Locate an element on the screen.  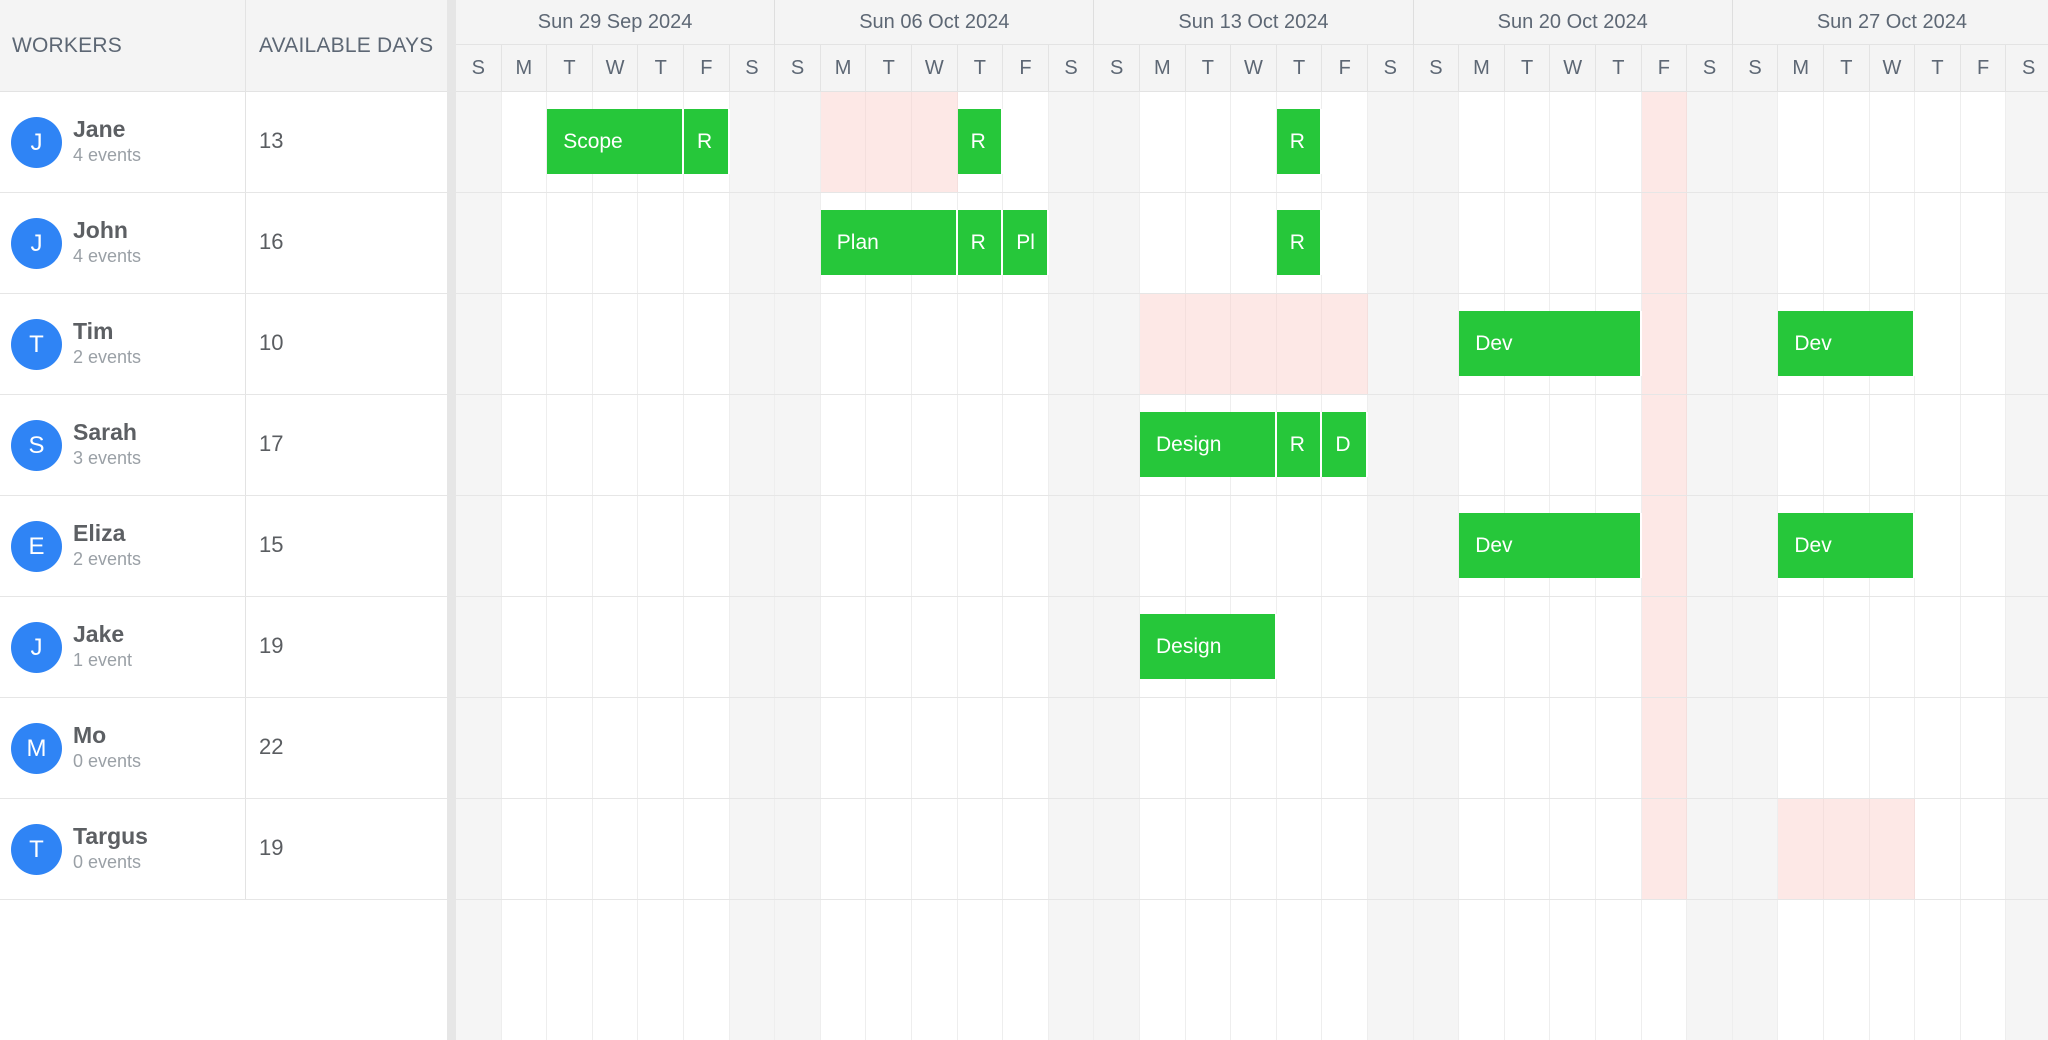
event-block: Plan is located at coordinates (889, 242).